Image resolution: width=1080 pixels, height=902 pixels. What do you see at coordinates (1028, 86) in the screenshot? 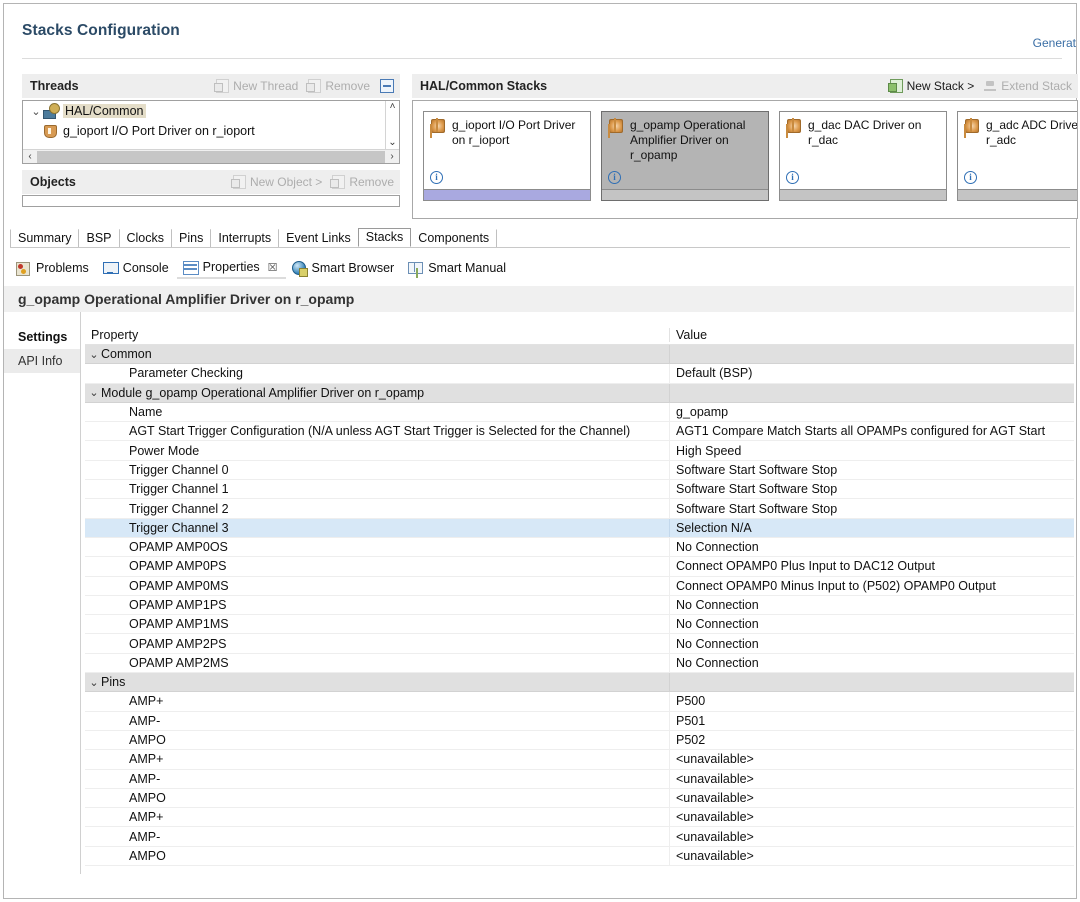
I see `extend-stack-button: Extend Stack` at bounding box center [1028, 86].